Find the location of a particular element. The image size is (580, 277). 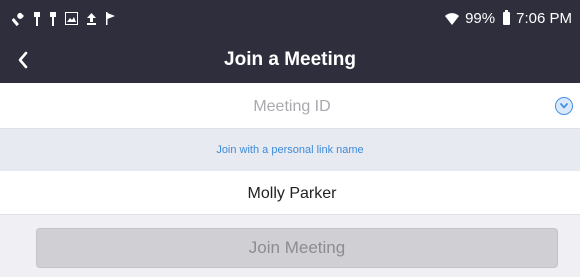

wrench-icon is located at coordinates (18, 19).